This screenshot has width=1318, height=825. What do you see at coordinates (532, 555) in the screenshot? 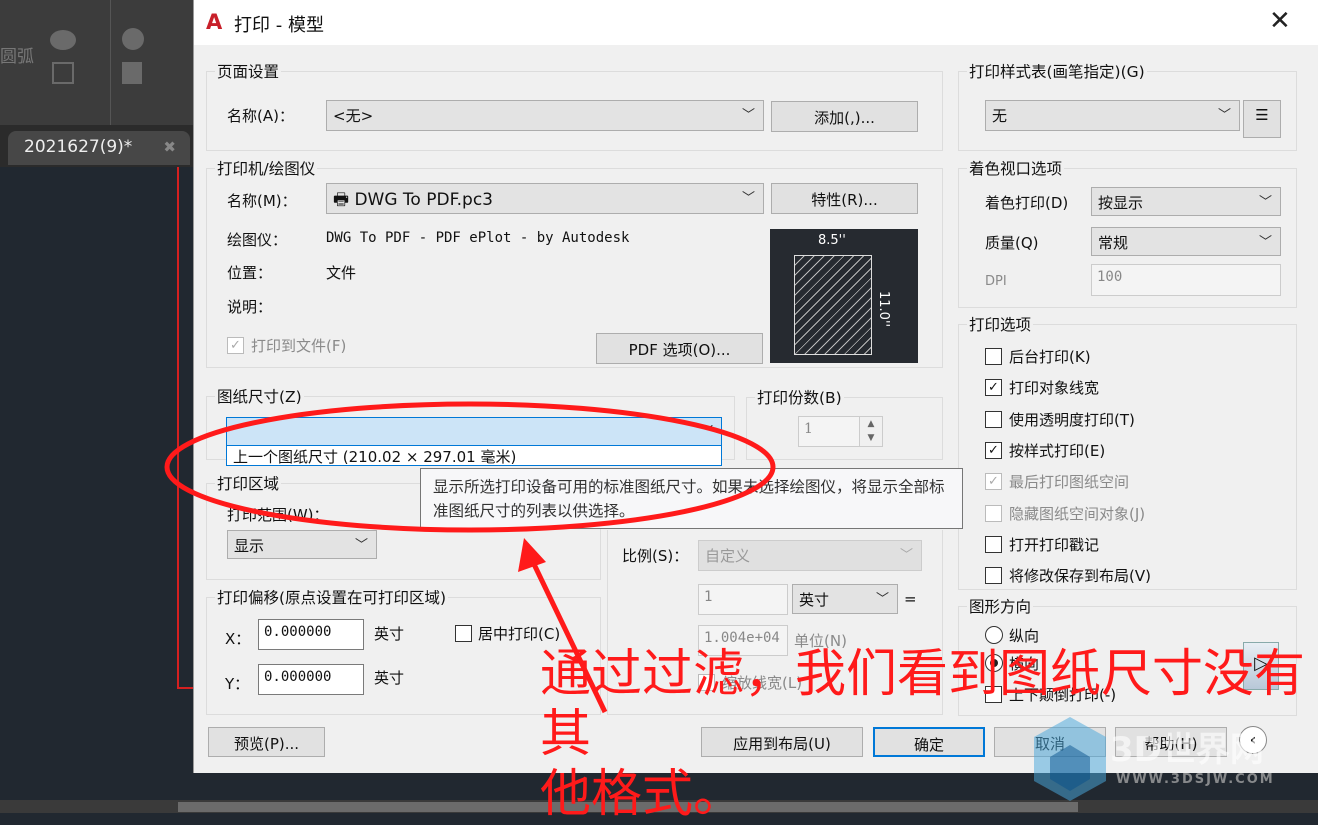
I see `annotation-arrow-head` at bounding box center [532, 555].